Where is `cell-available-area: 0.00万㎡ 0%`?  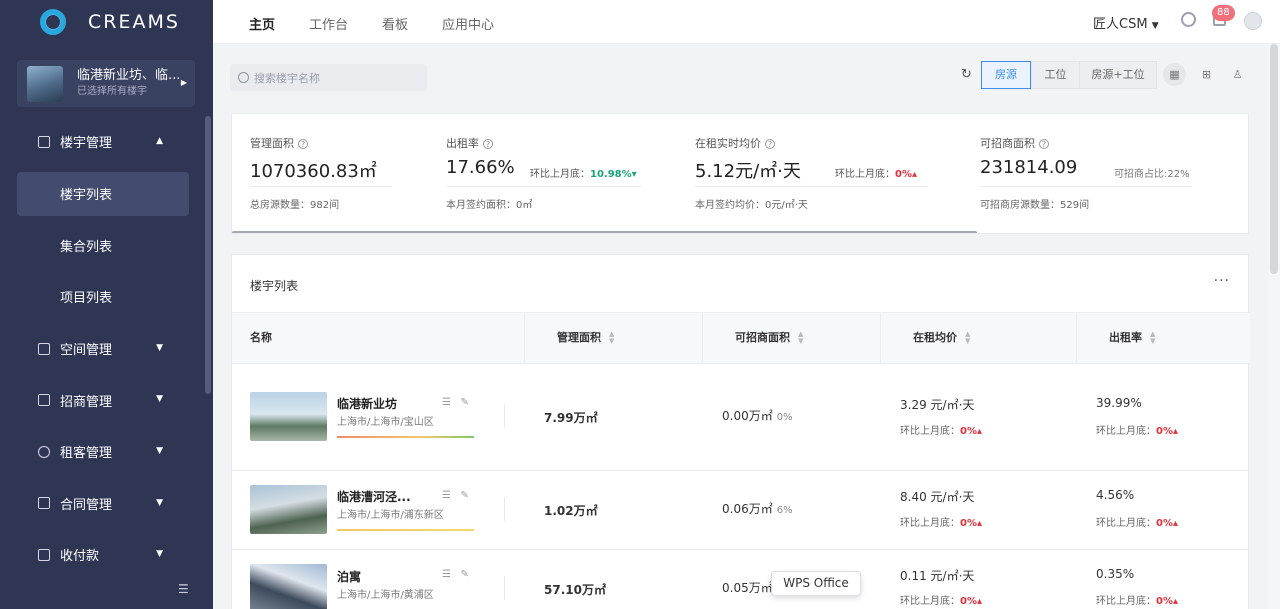 cell-available-area: 0.00万㎡ 0% is located at coordinates (757, 416).